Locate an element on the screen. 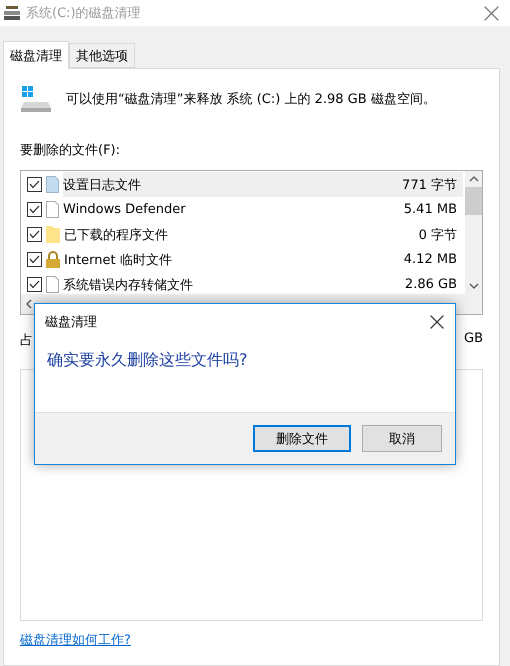  file-row: Windows Defender 5.41 MB is located at coordinates (263, 209).